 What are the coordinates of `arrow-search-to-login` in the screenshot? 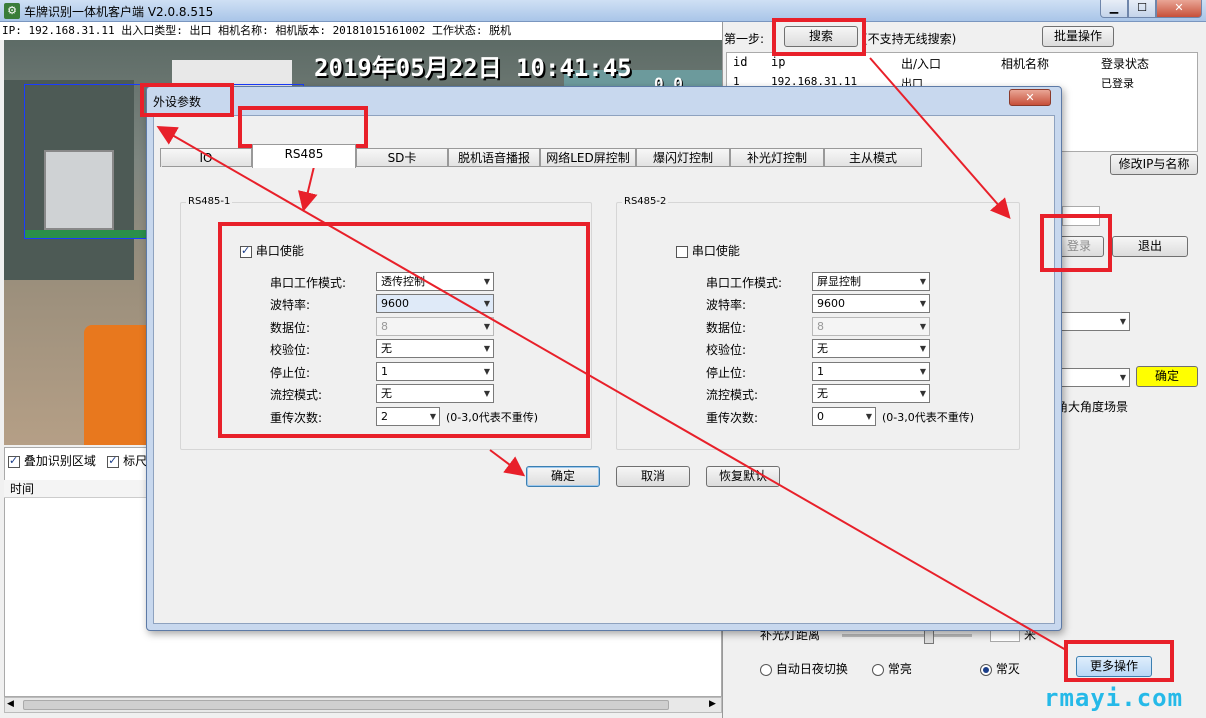 It's located at (940, 138).